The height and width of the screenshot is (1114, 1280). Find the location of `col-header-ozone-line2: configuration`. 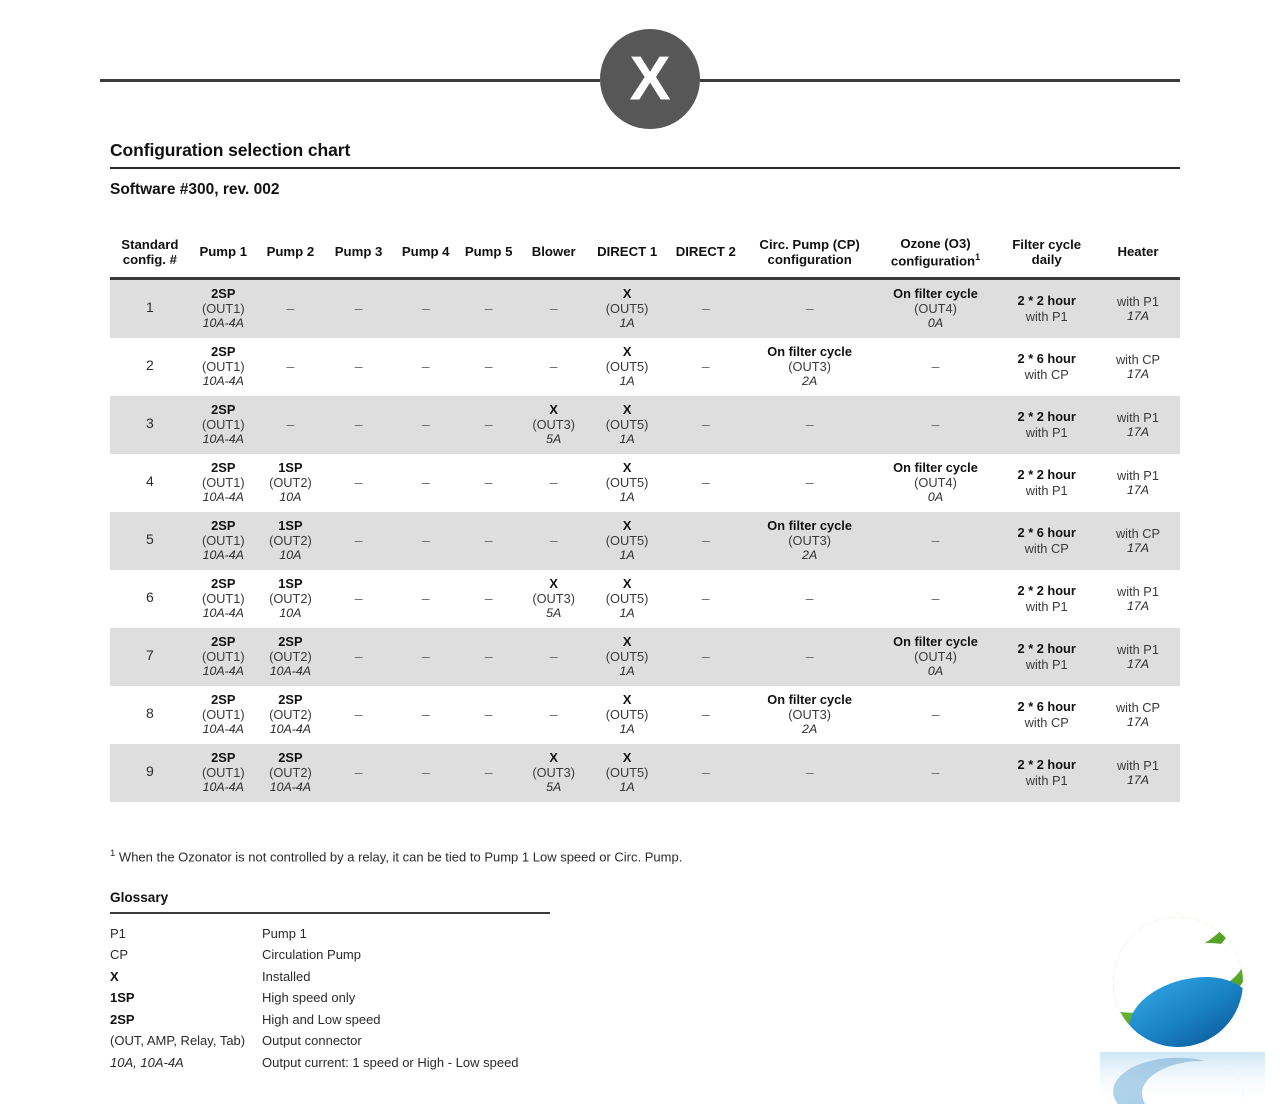

col-header-ozone-line2: configuration is located at coordinates (933, 260).